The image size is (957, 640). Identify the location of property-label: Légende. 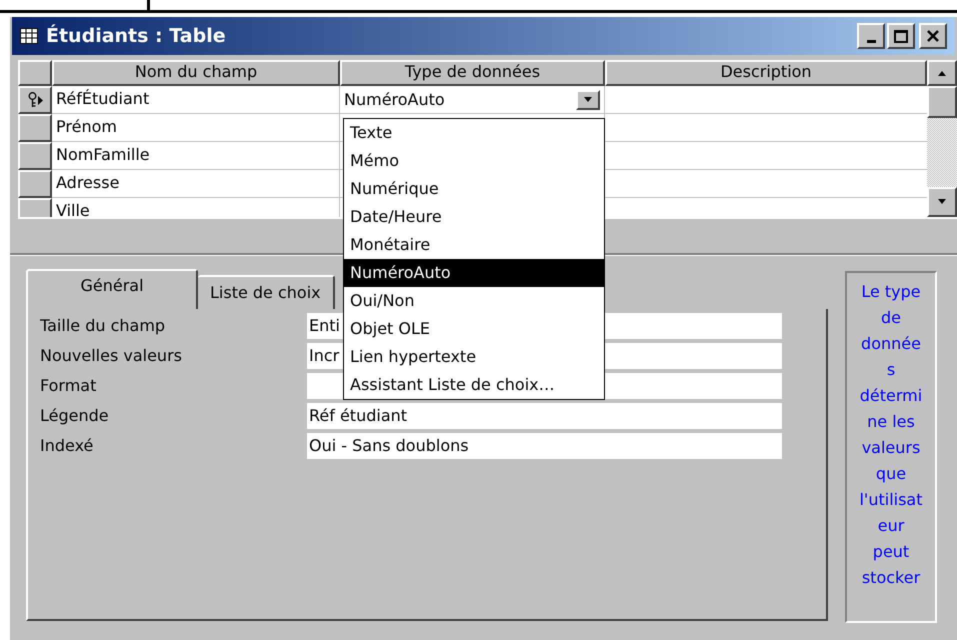
(75, 416).